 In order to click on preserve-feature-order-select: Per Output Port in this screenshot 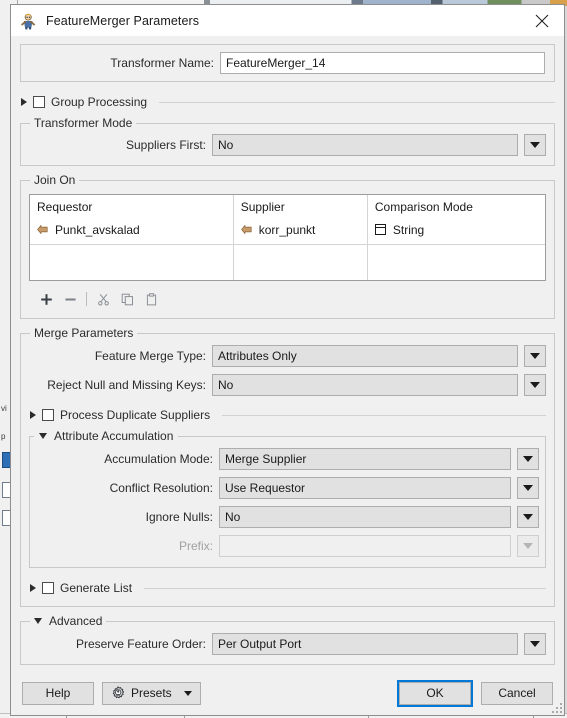, I will do `click(365, 644)`.